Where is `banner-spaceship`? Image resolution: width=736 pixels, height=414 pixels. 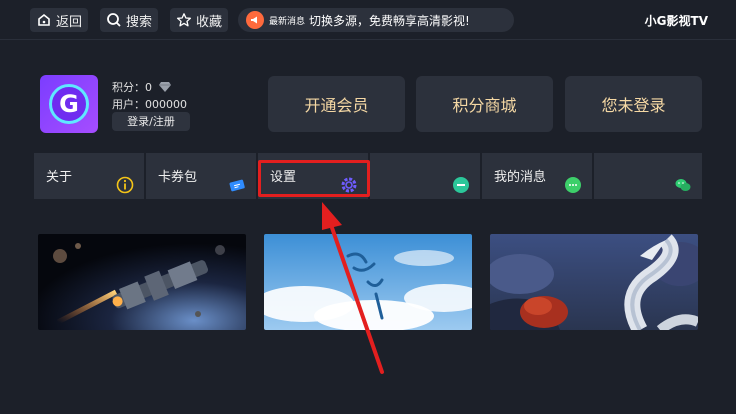
banner-spaceship is located at coordinates (142, 282).